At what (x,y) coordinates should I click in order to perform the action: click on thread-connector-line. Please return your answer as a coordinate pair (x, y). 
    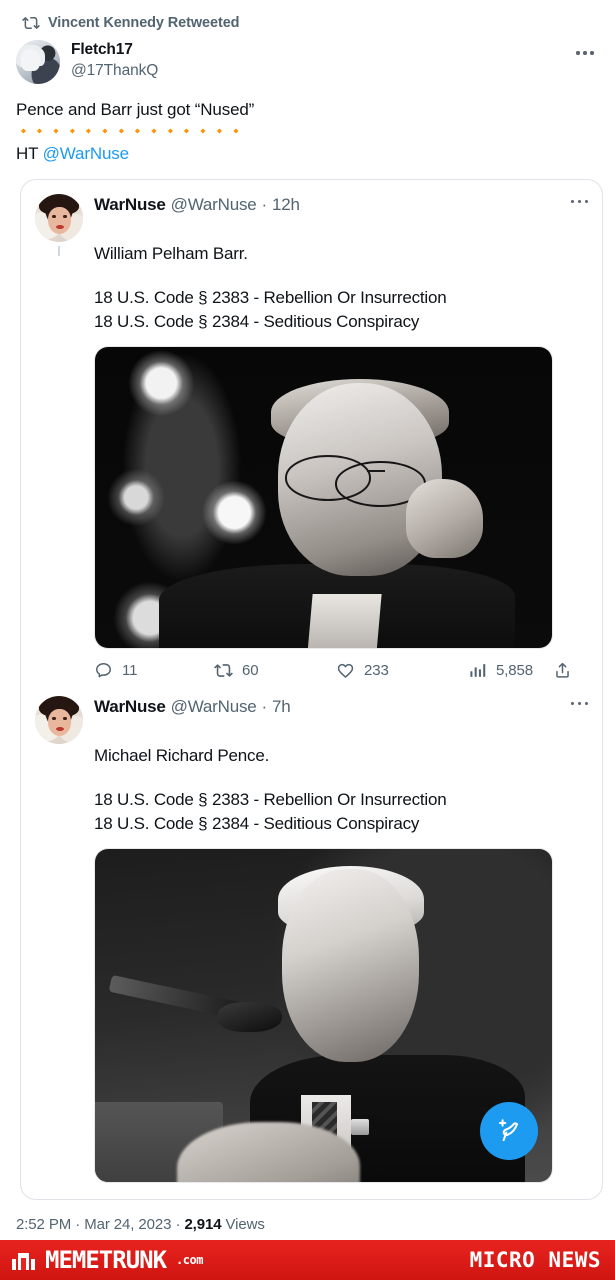
    Looking at the image, I should click on (59, 251).